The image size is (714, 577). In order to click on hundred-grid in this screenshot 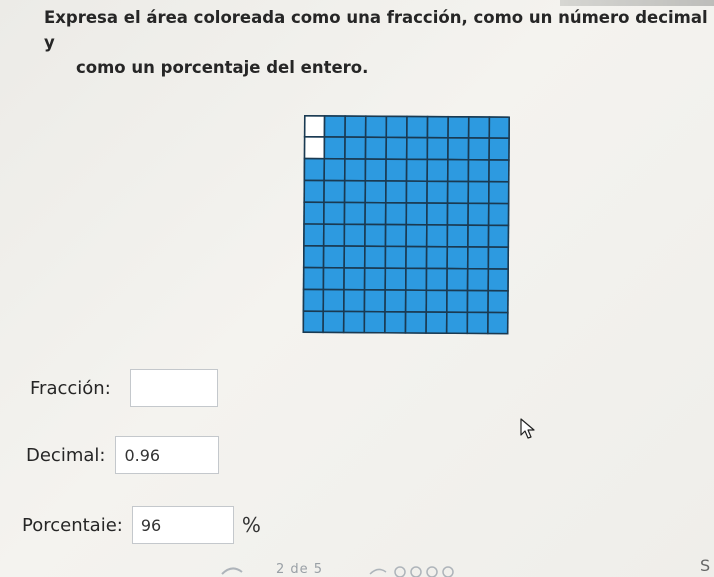, I will do `click(406, 225)`.